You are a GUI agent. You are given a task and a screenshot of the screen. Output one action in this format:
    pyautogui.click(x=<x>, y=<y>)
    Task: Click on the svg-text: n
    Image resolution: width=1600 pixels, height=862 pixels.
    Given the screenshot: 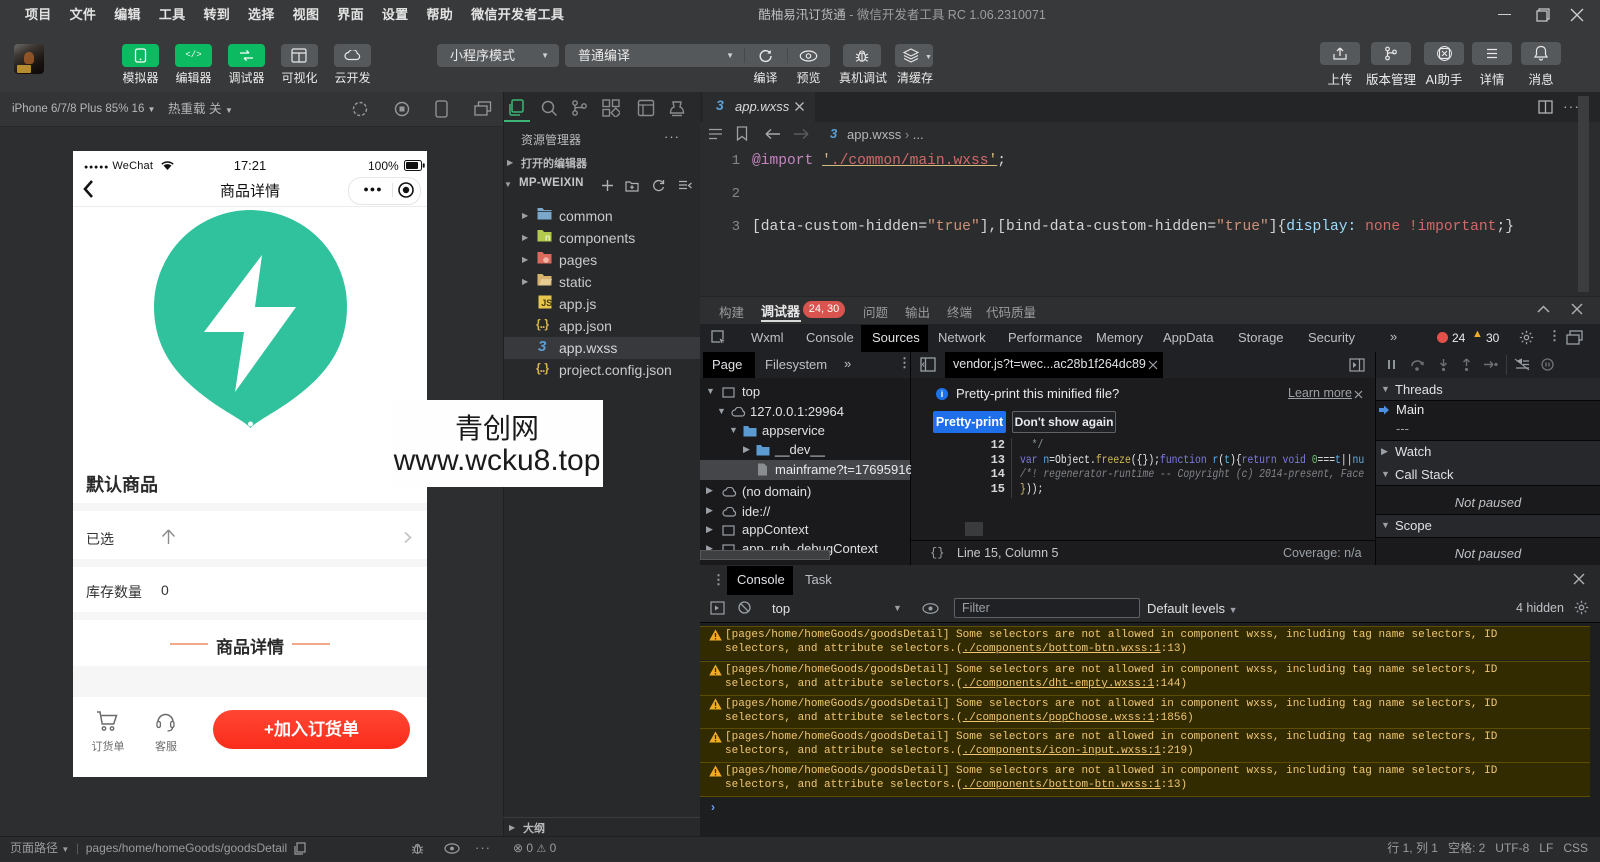 What is the action you would take?
    pyautogui.click(x=548, y=238)
    